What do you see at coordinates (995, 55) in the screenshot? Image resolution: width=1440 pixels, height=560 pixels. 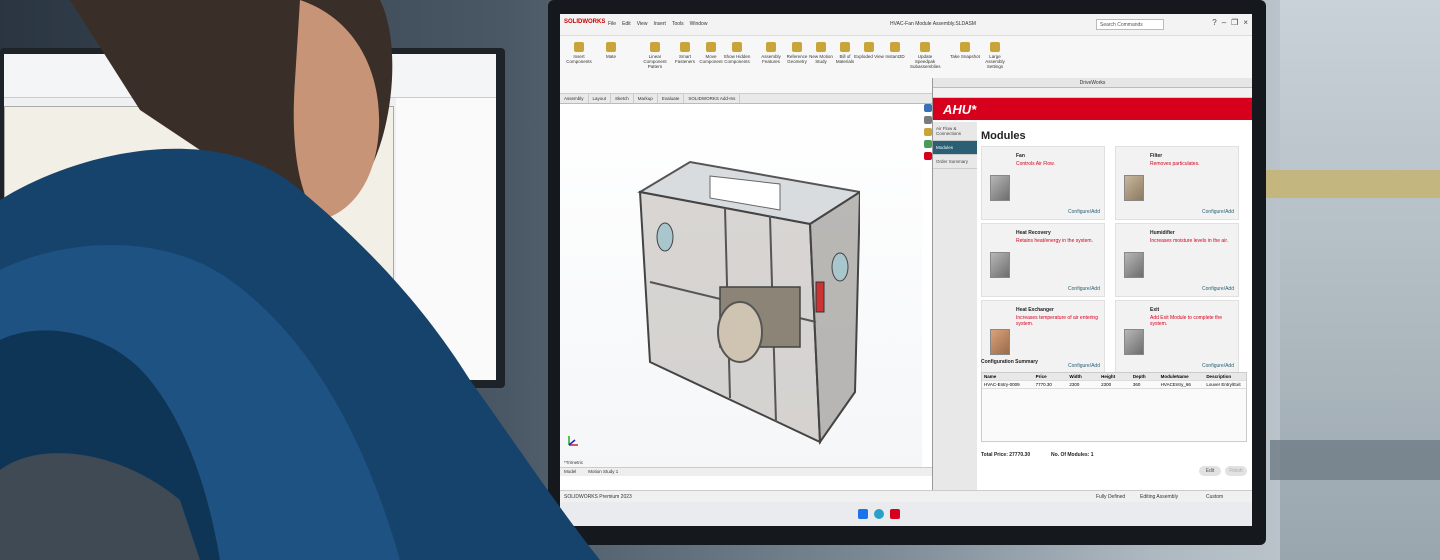 I see `ribbon-large-assembly: Large Assembly Settings` at bounding box center [995, 55].